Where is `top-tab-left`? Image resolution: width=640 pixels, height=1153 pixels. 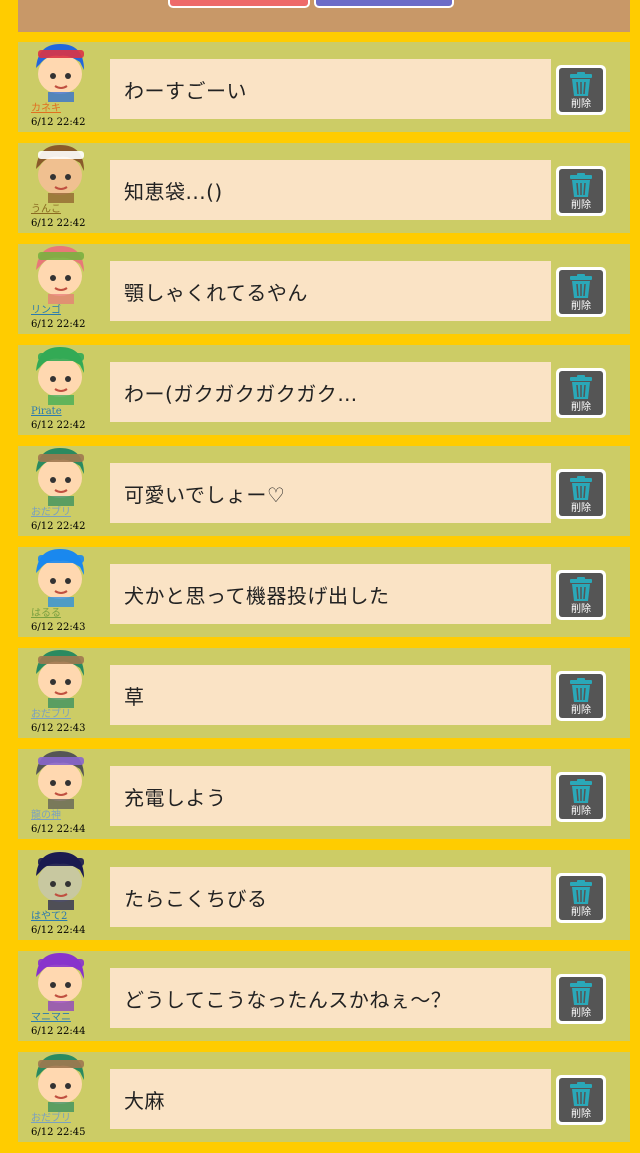 top-tab-left is located at coordinates (239, 4).